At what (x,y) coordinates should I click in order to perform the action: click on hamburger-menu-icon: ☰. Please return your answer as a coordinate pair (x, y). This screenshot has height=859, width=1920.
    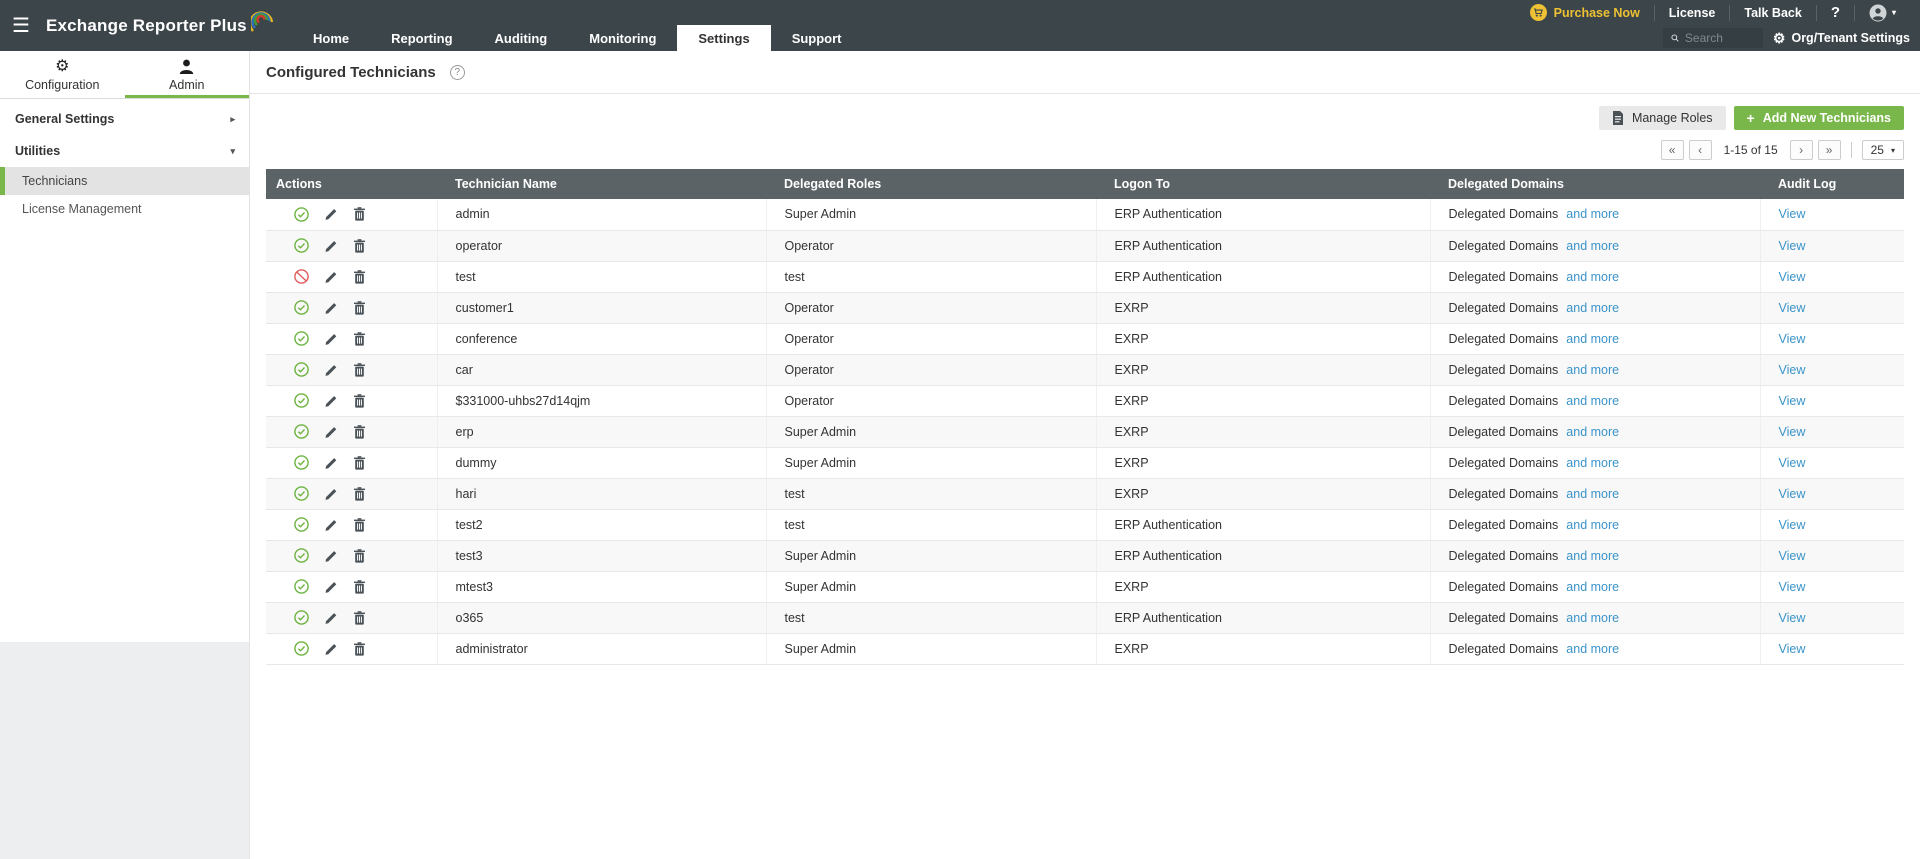
    Looking at the image, I should click on (21, 26).